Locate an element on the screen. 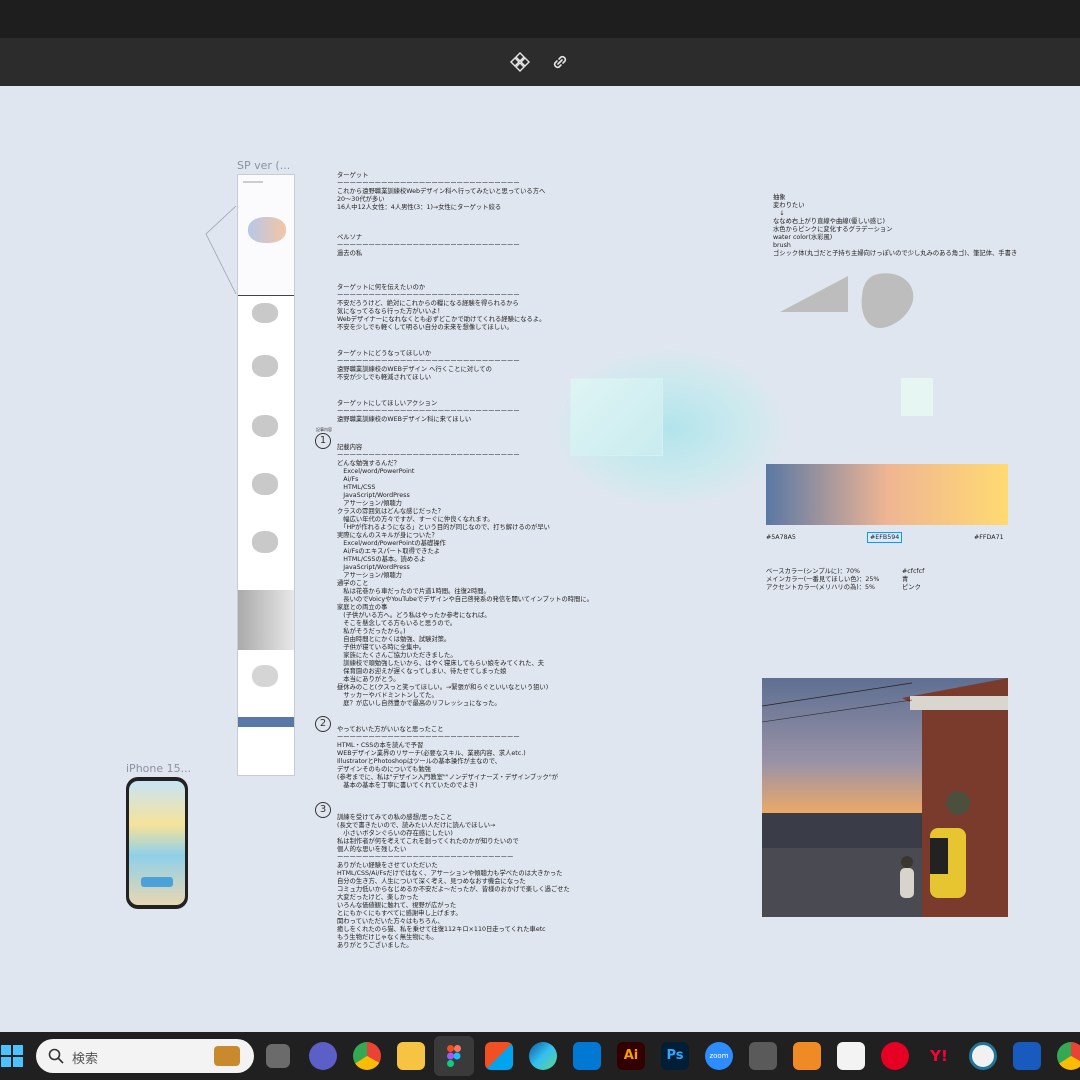 The image size is (1080, 1080). yahoo-icon: Y! is located at coordinates (939, 1056).